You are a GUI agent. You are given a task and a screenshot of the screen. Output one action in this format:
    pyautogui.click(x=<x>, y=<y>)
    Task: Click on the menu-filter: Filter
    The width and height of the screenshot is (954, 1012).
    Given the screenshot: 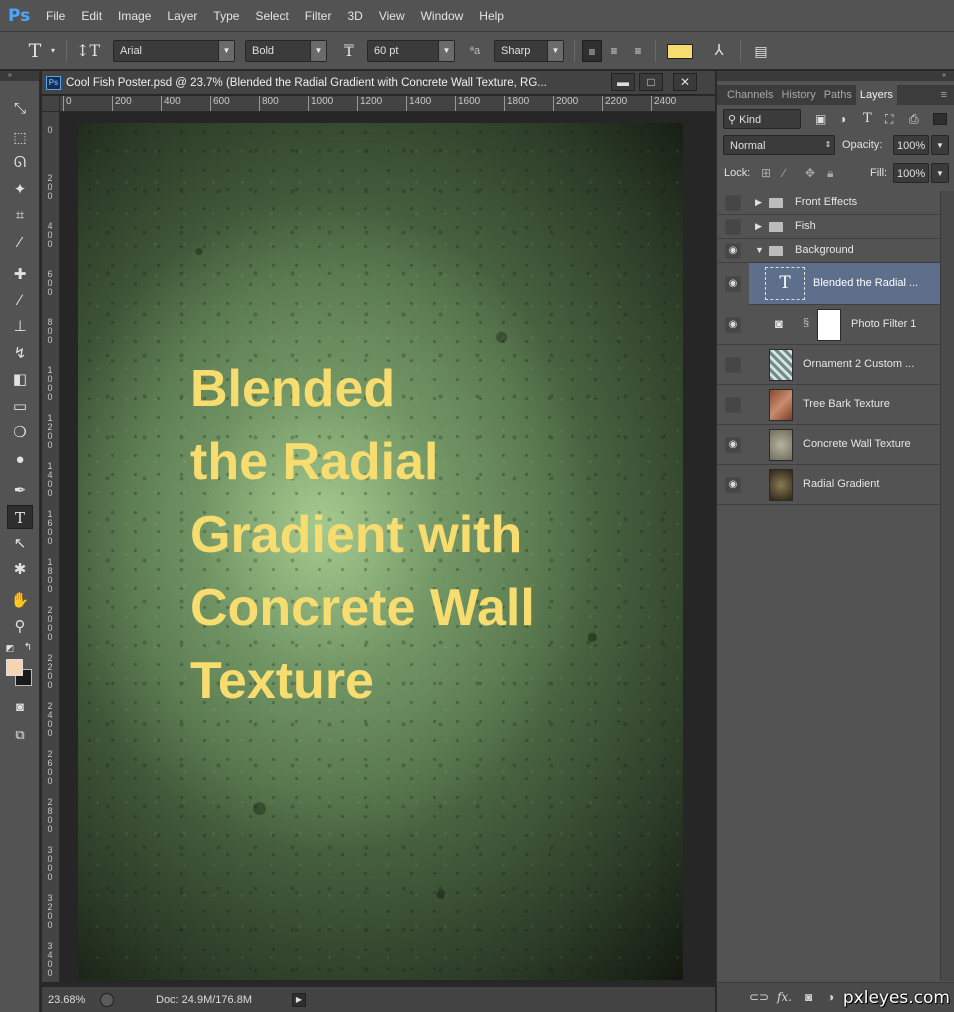 What is the action you would take?
    pyautogui.click(x=318, y=16)
    